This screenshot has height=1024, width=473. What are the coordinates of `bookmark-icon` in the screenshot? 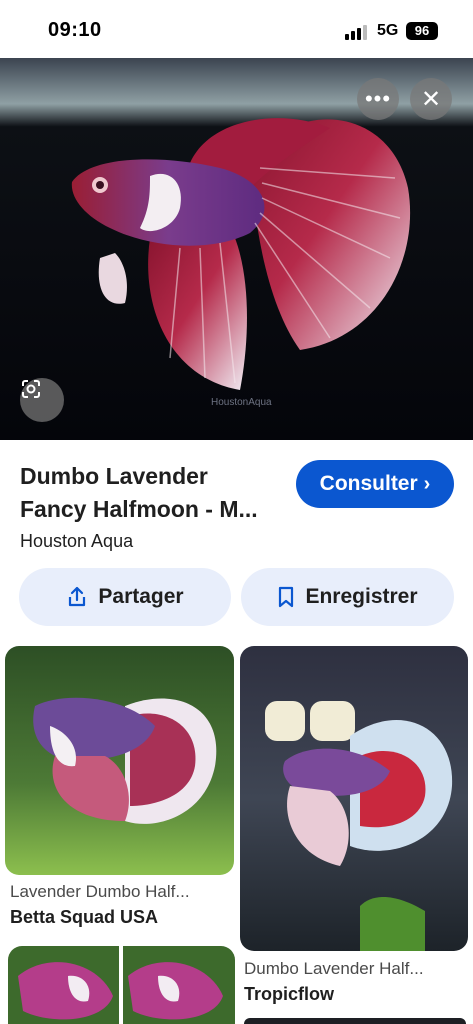 It's located at (286, 597).